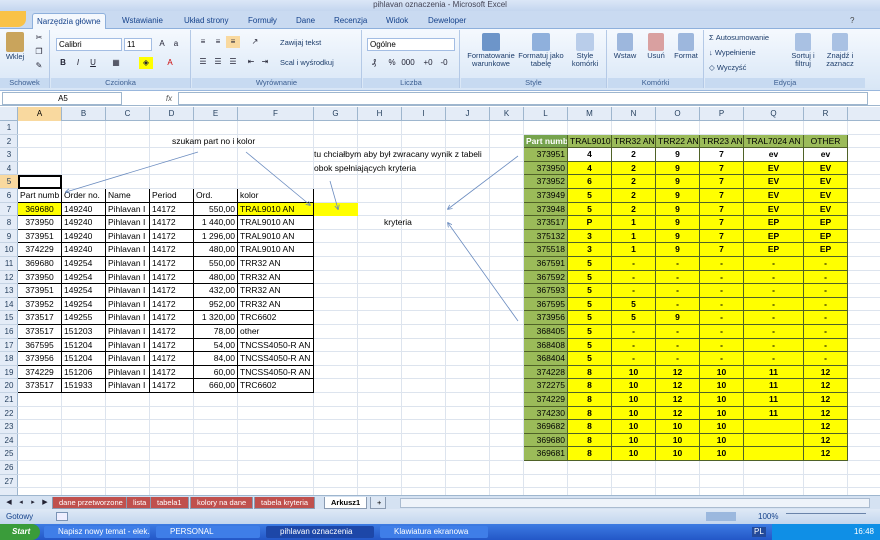 The image size is (880, 540). What do you see at coordinates (768, 516) in the screenshot?
I see `zoom-level: 100%` at bounding box center [768, 516].